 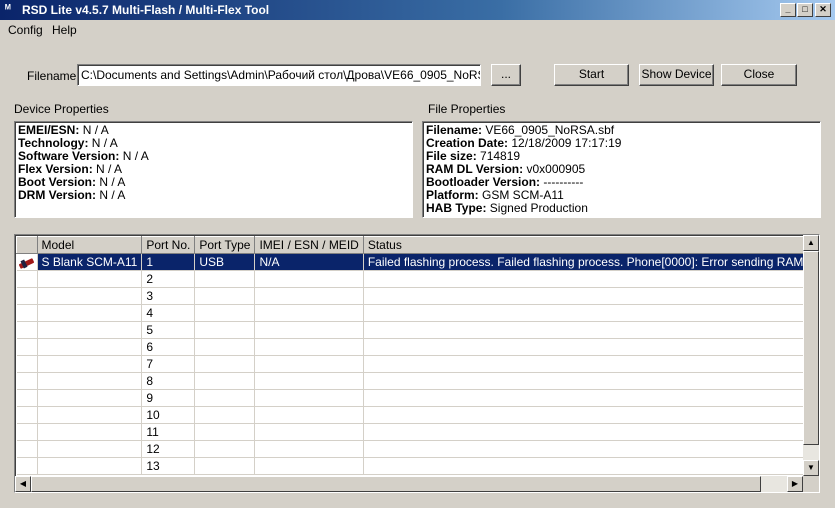 What do you see at coordinates (168, 279) in the screenshot?
I see `cell-port: 2` at bounding box center [168, 279].